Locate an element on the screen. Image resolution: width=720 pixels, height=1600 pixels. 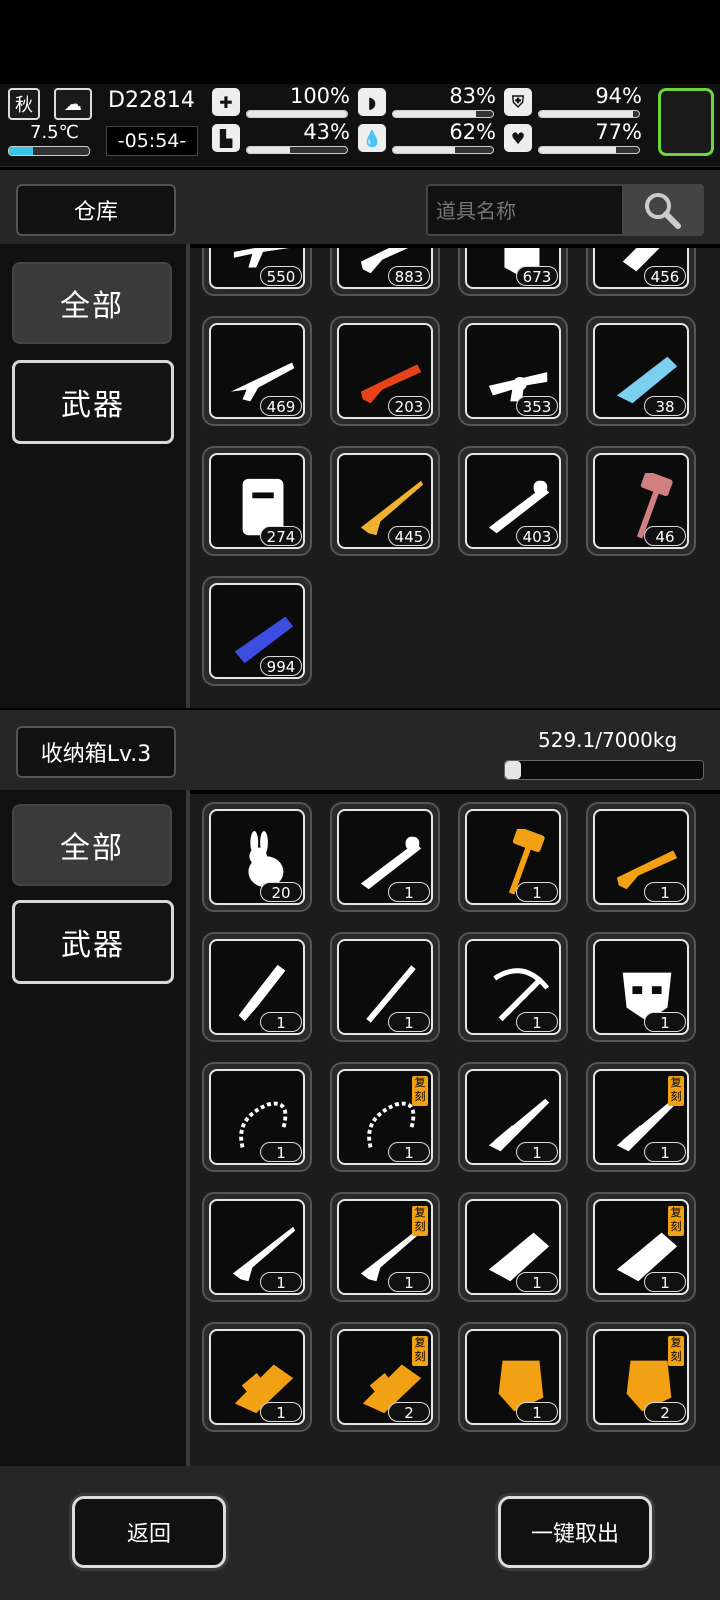
item-slot: 550 is located at coordinates (257, 272).